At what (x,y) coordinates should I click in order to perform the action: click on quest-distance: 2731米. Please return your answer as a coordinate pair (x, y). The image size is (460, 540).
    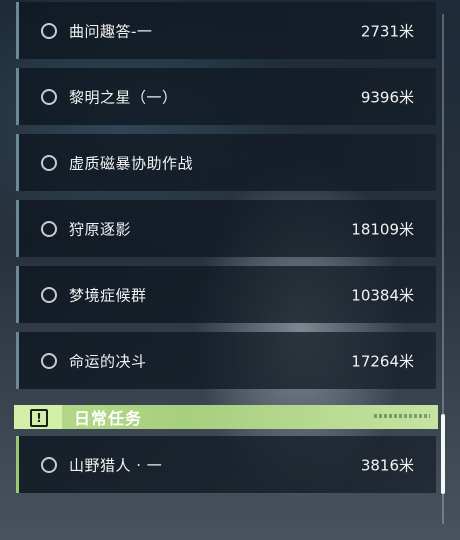
    Looking at the image, I should click on (387, 31).